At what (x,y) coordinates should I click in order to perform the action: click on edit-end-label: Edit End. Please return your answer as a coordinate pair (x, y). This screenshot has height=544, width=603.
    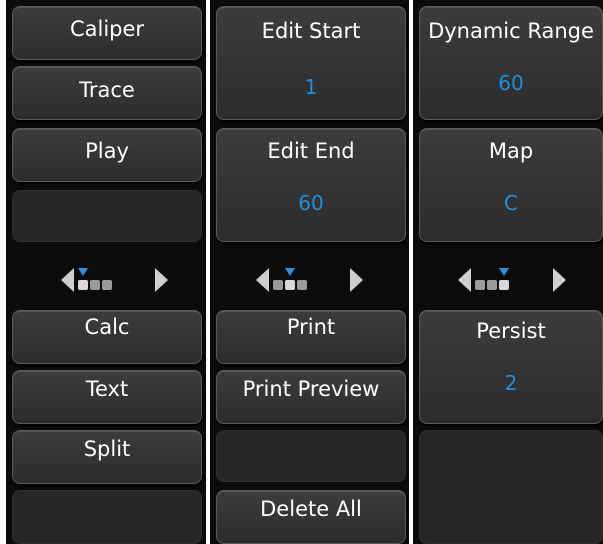
    Looking at the image, I should click on (311, 151).